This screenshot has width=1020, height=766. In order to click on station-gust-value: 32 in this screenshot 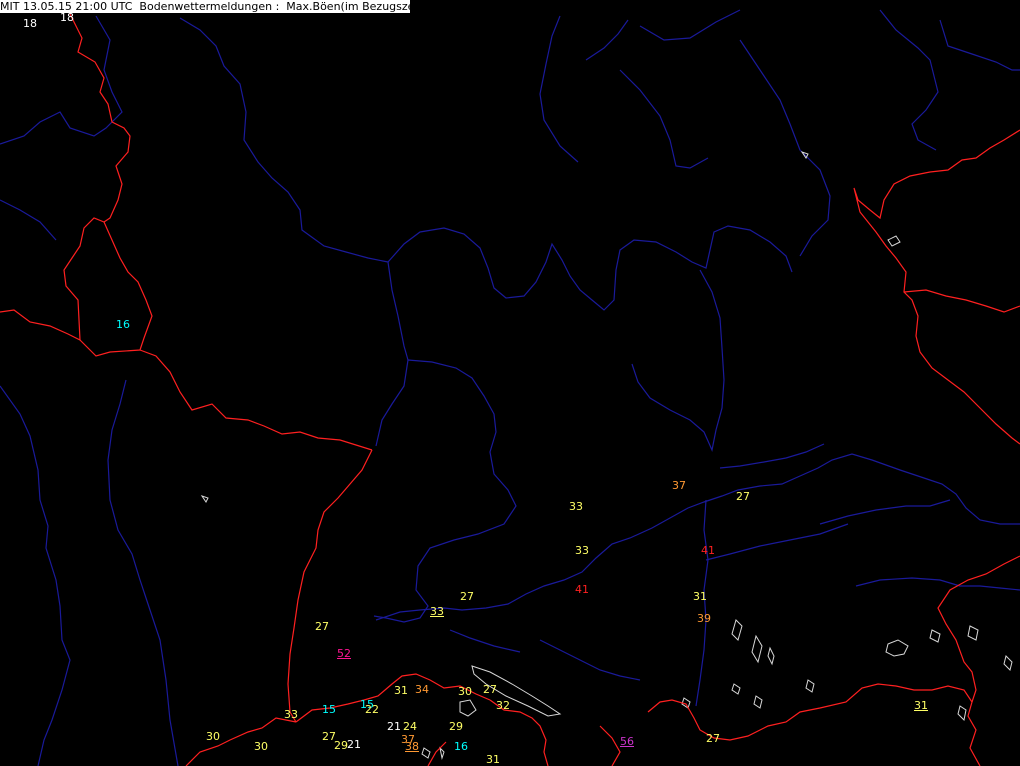, I will do `click(503, 705)`.